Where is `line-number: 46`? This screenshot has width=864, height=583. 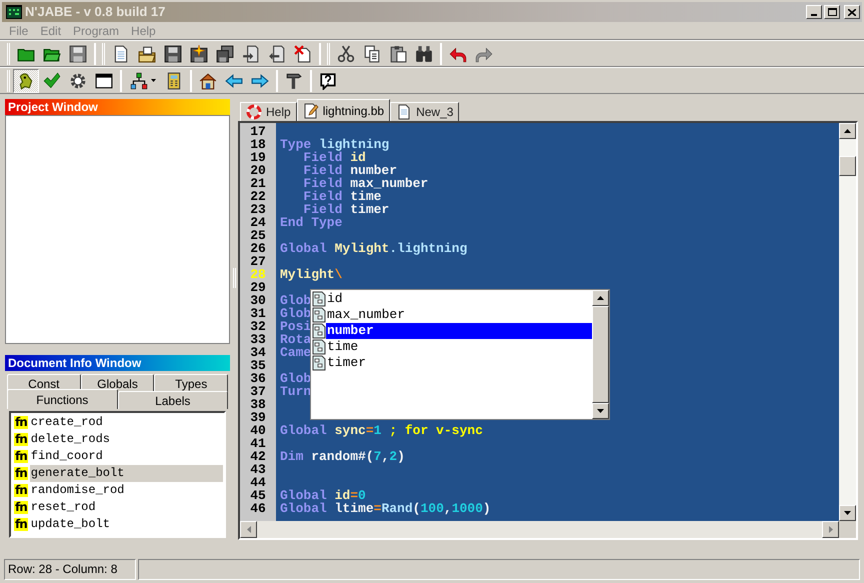
line-number: 46 is located at coordinates (258, 508).